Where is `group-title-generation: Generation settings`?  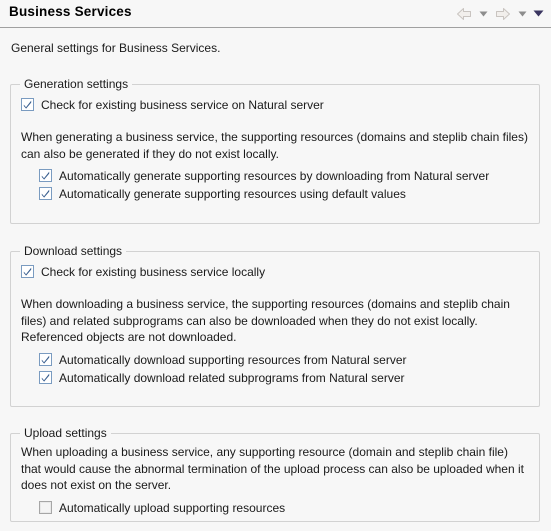
group-title-generation: Generation settings is located at coordinates (76, 84).